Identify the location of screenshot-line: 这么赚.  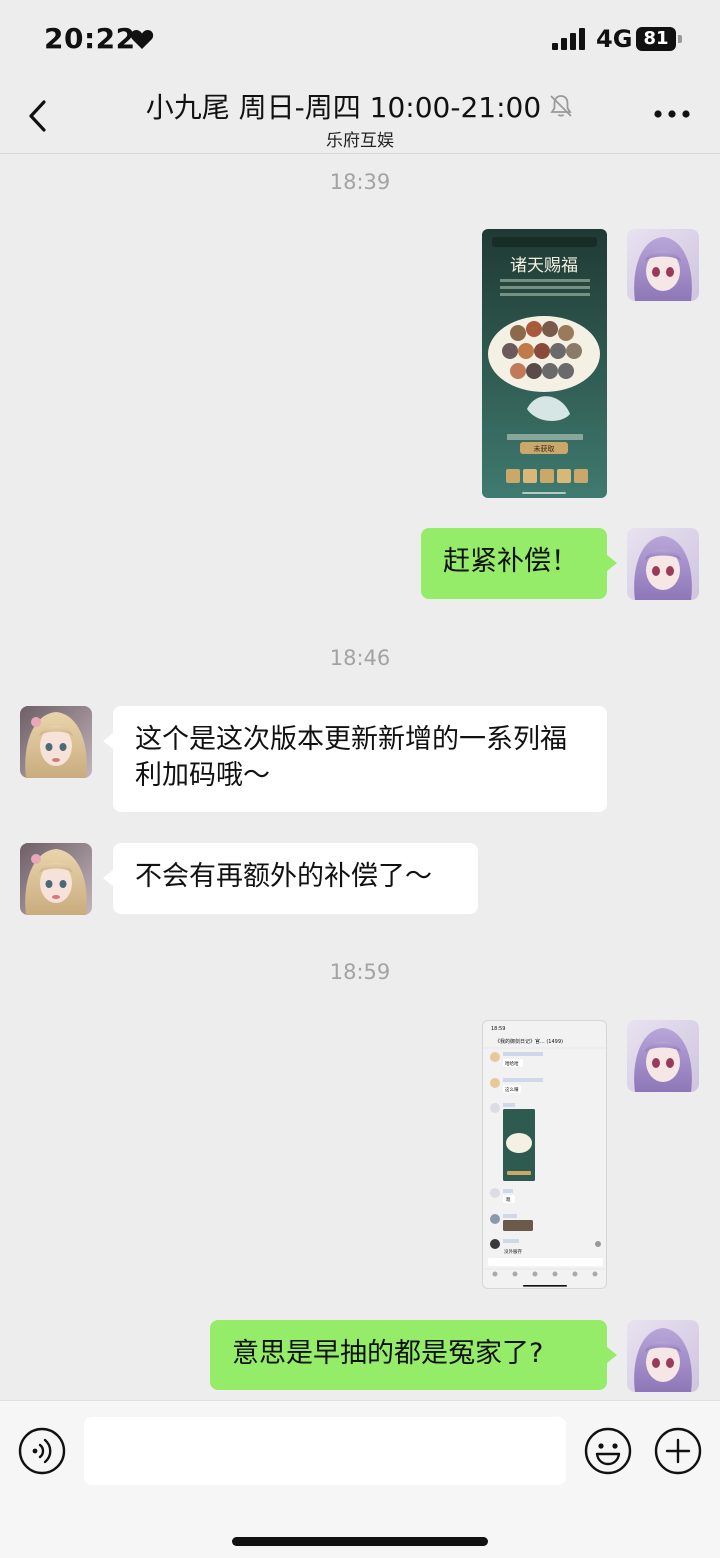
(512, 1089).